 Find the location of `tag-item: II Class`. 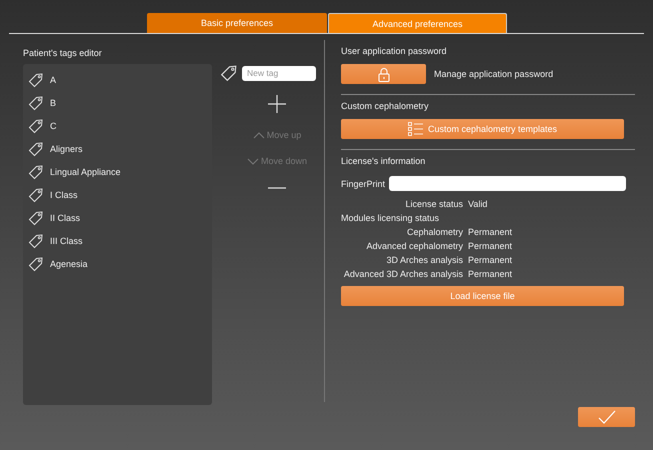

tag-item: II Class is located at coordinates (117, 217).